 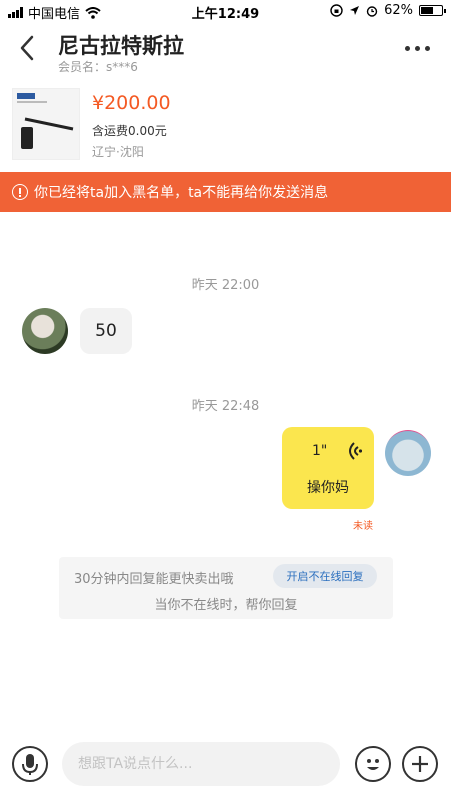 What do you see at coordinates (336, 10) in the screenshot?
I see `rotation-lock-icon` at bounding box center [336, 10].